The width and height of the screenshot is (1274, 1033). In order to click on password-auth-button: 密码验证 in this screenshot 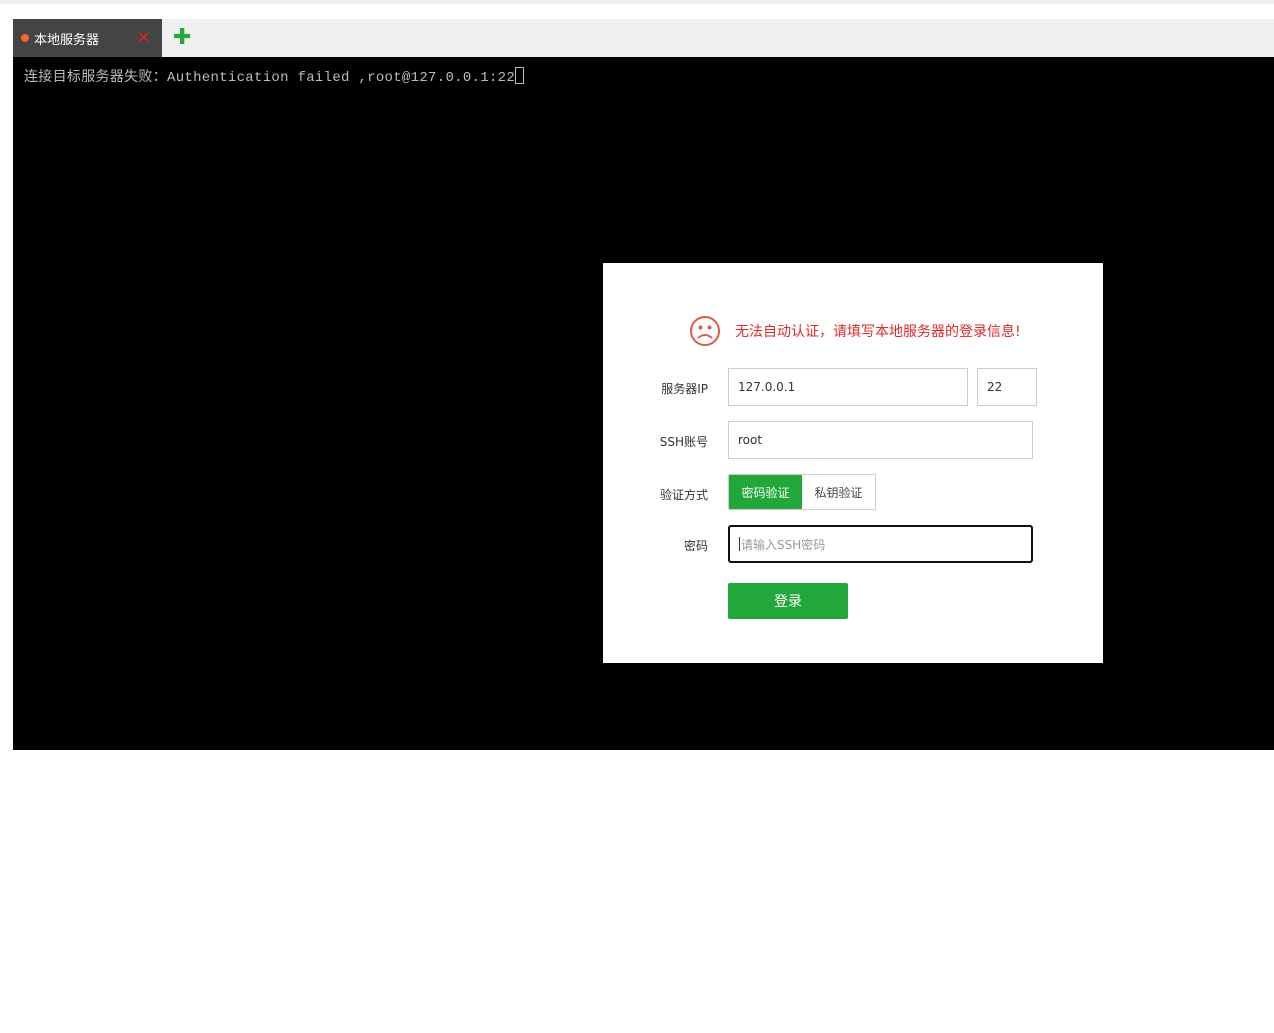, I will do `click(765, 492)`.